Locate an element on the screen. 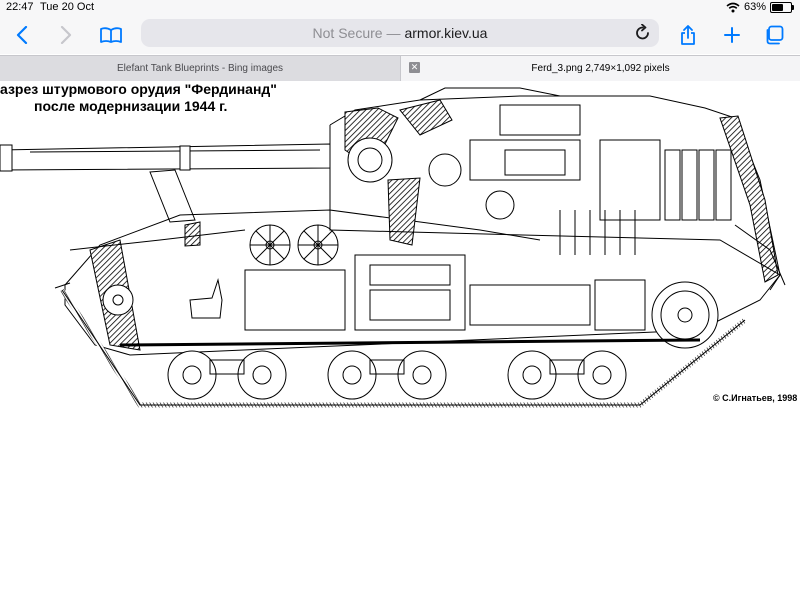  share-button is located at coordinates (688, 35).